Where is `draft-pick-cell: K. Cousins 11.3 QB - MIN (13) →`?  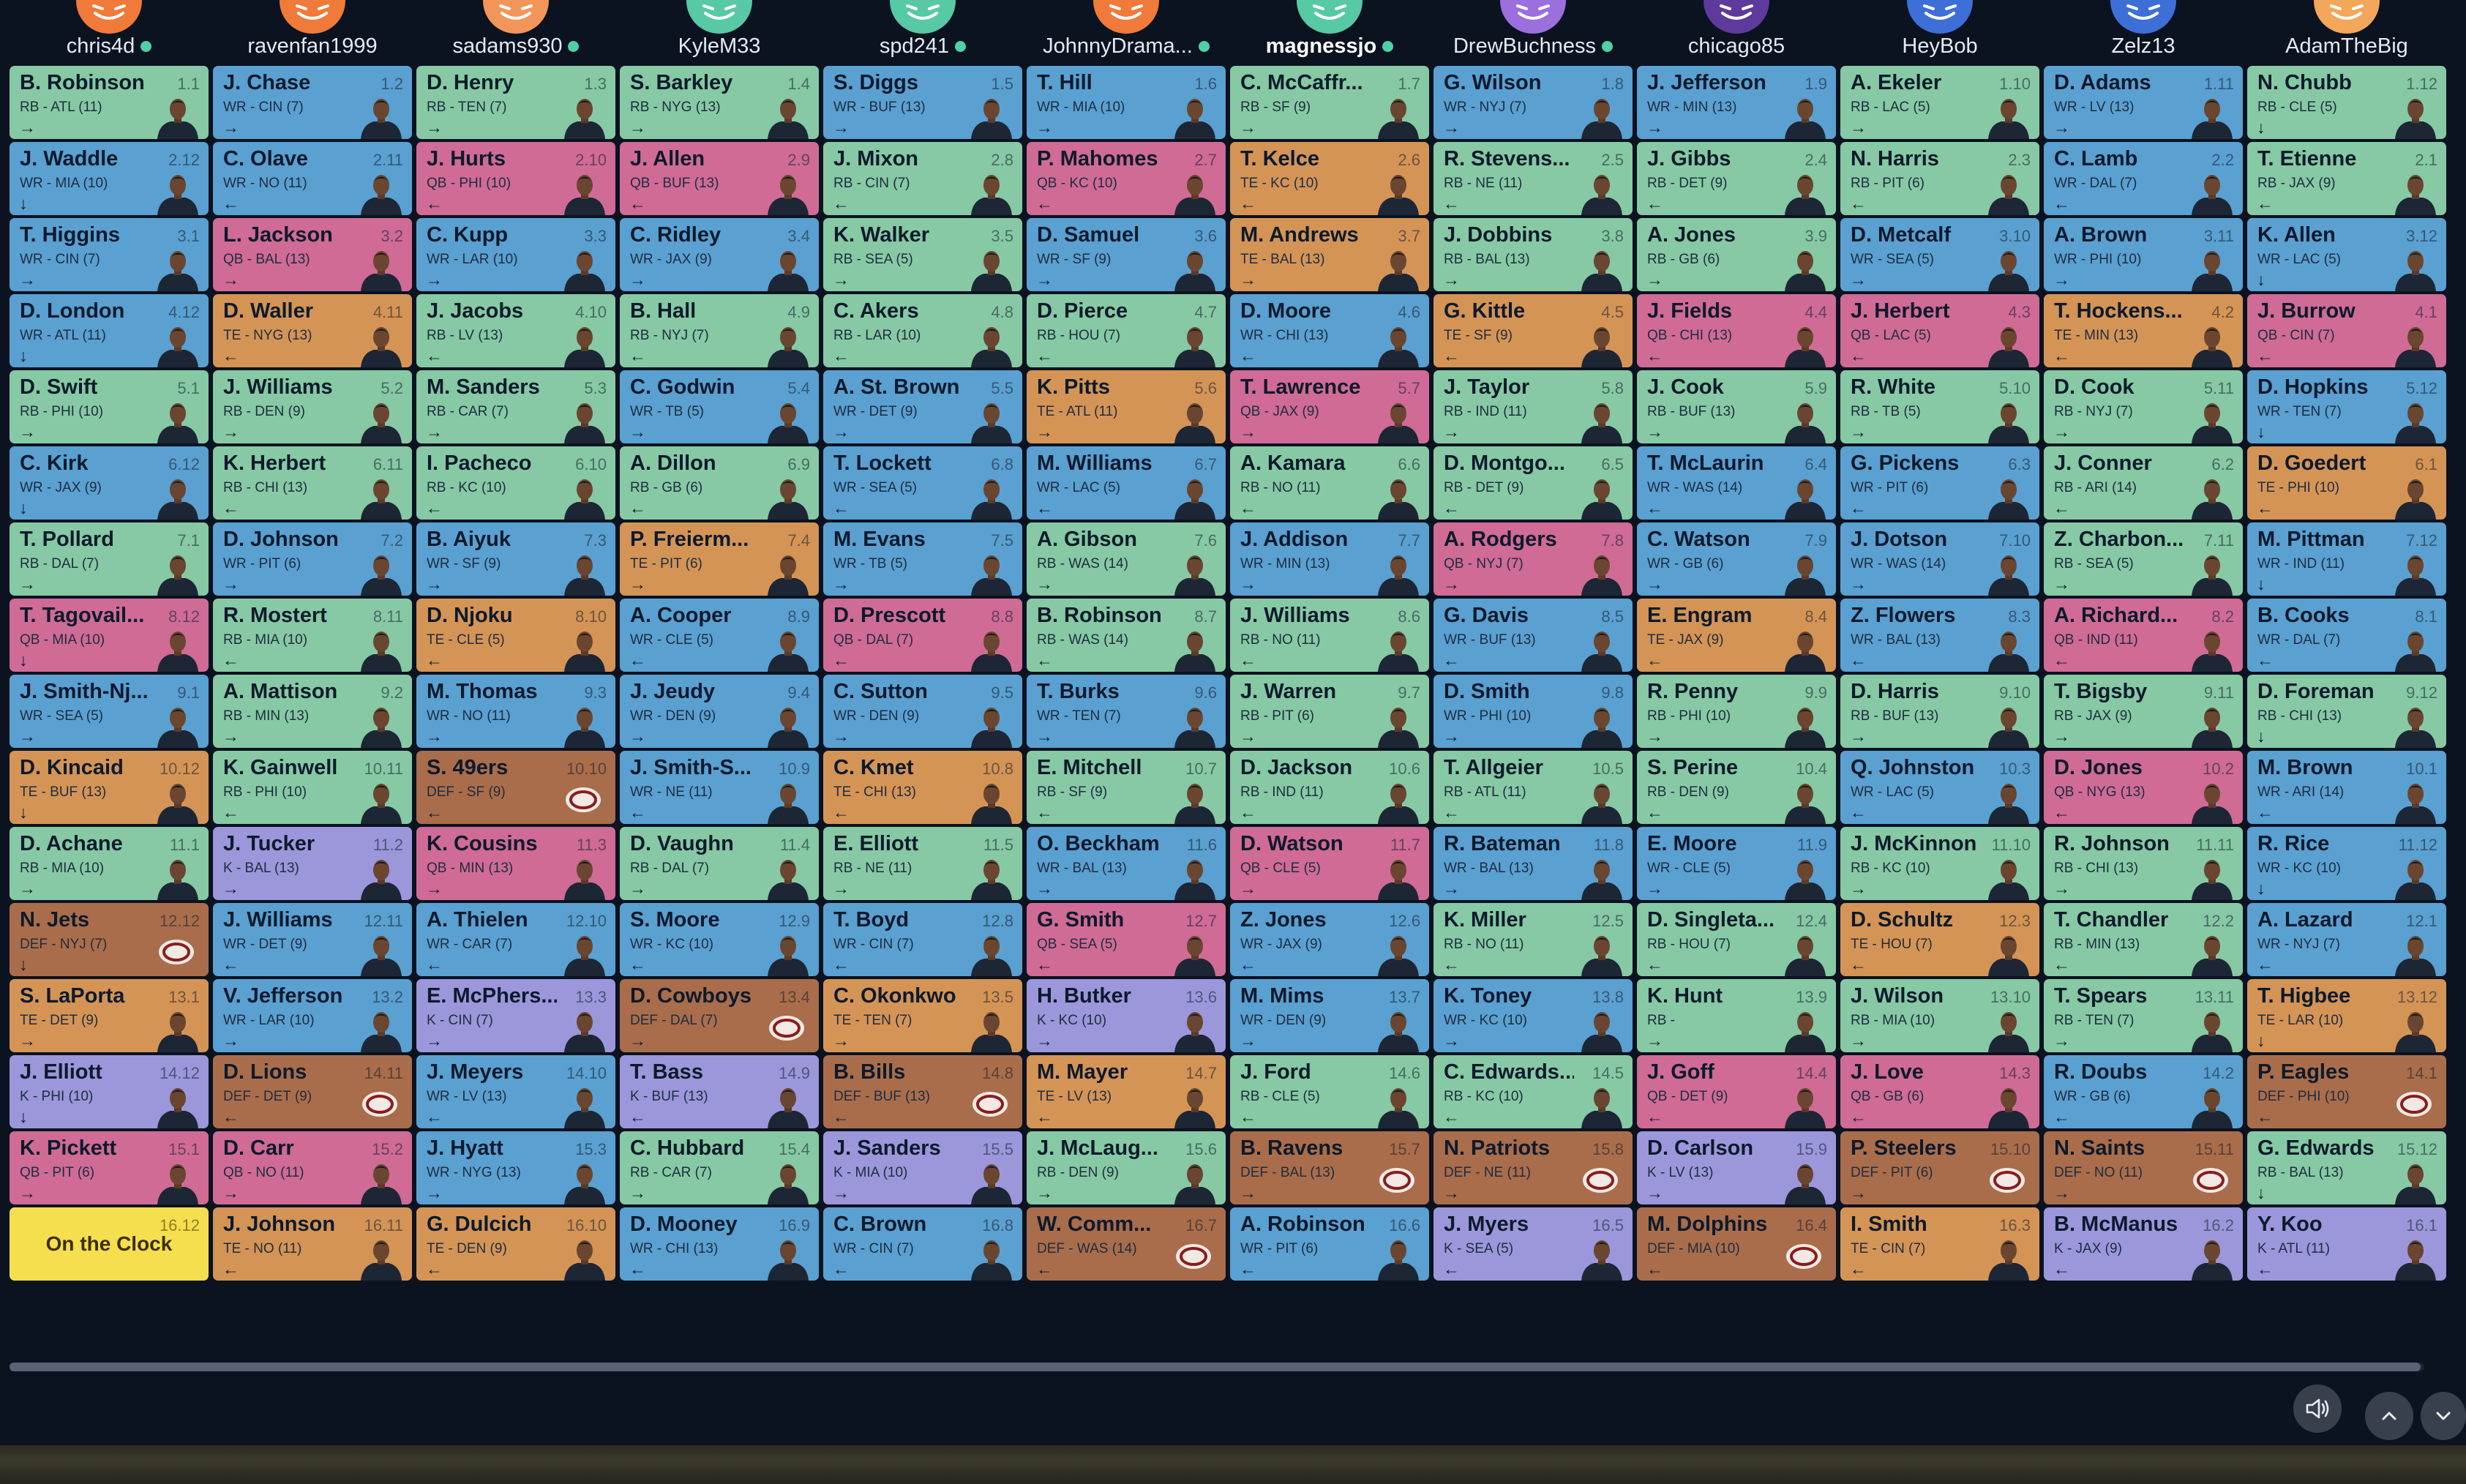 draft-pick-cell: K. Cousins 11.3 QB - MIN (13) → is located at coordinates (515, 863).